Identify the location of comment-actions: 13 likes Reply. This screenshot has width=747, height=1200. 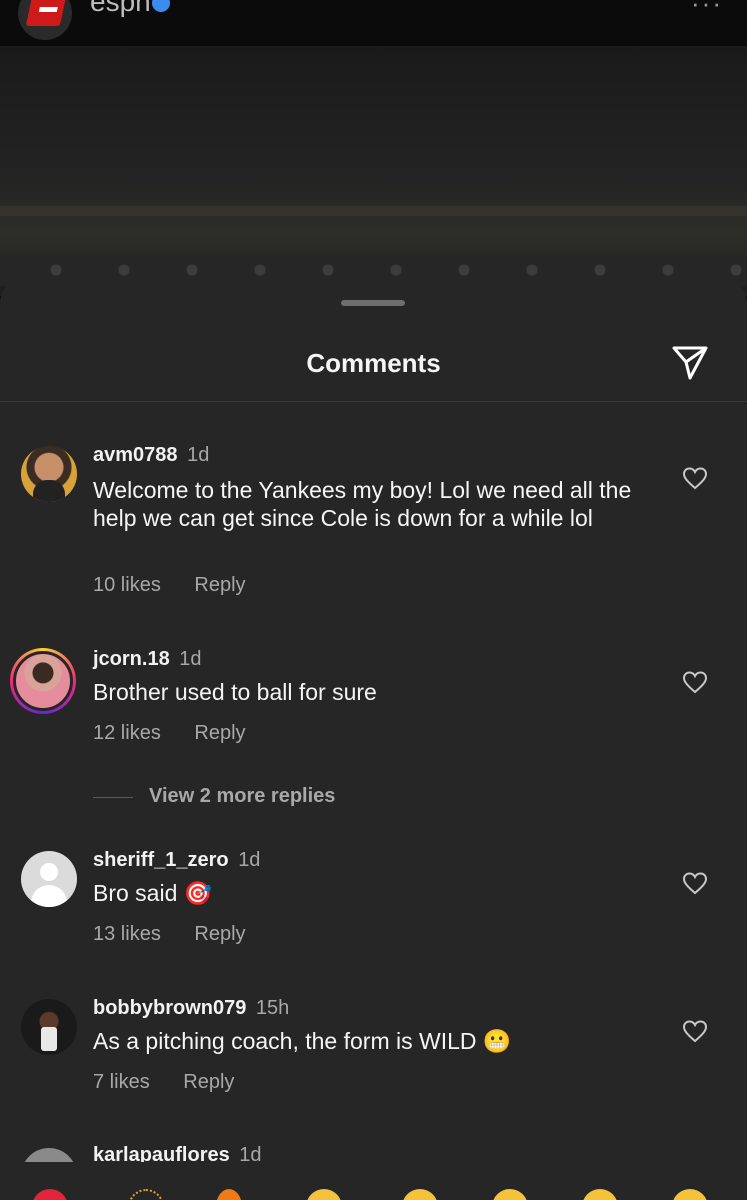
(183, 934).